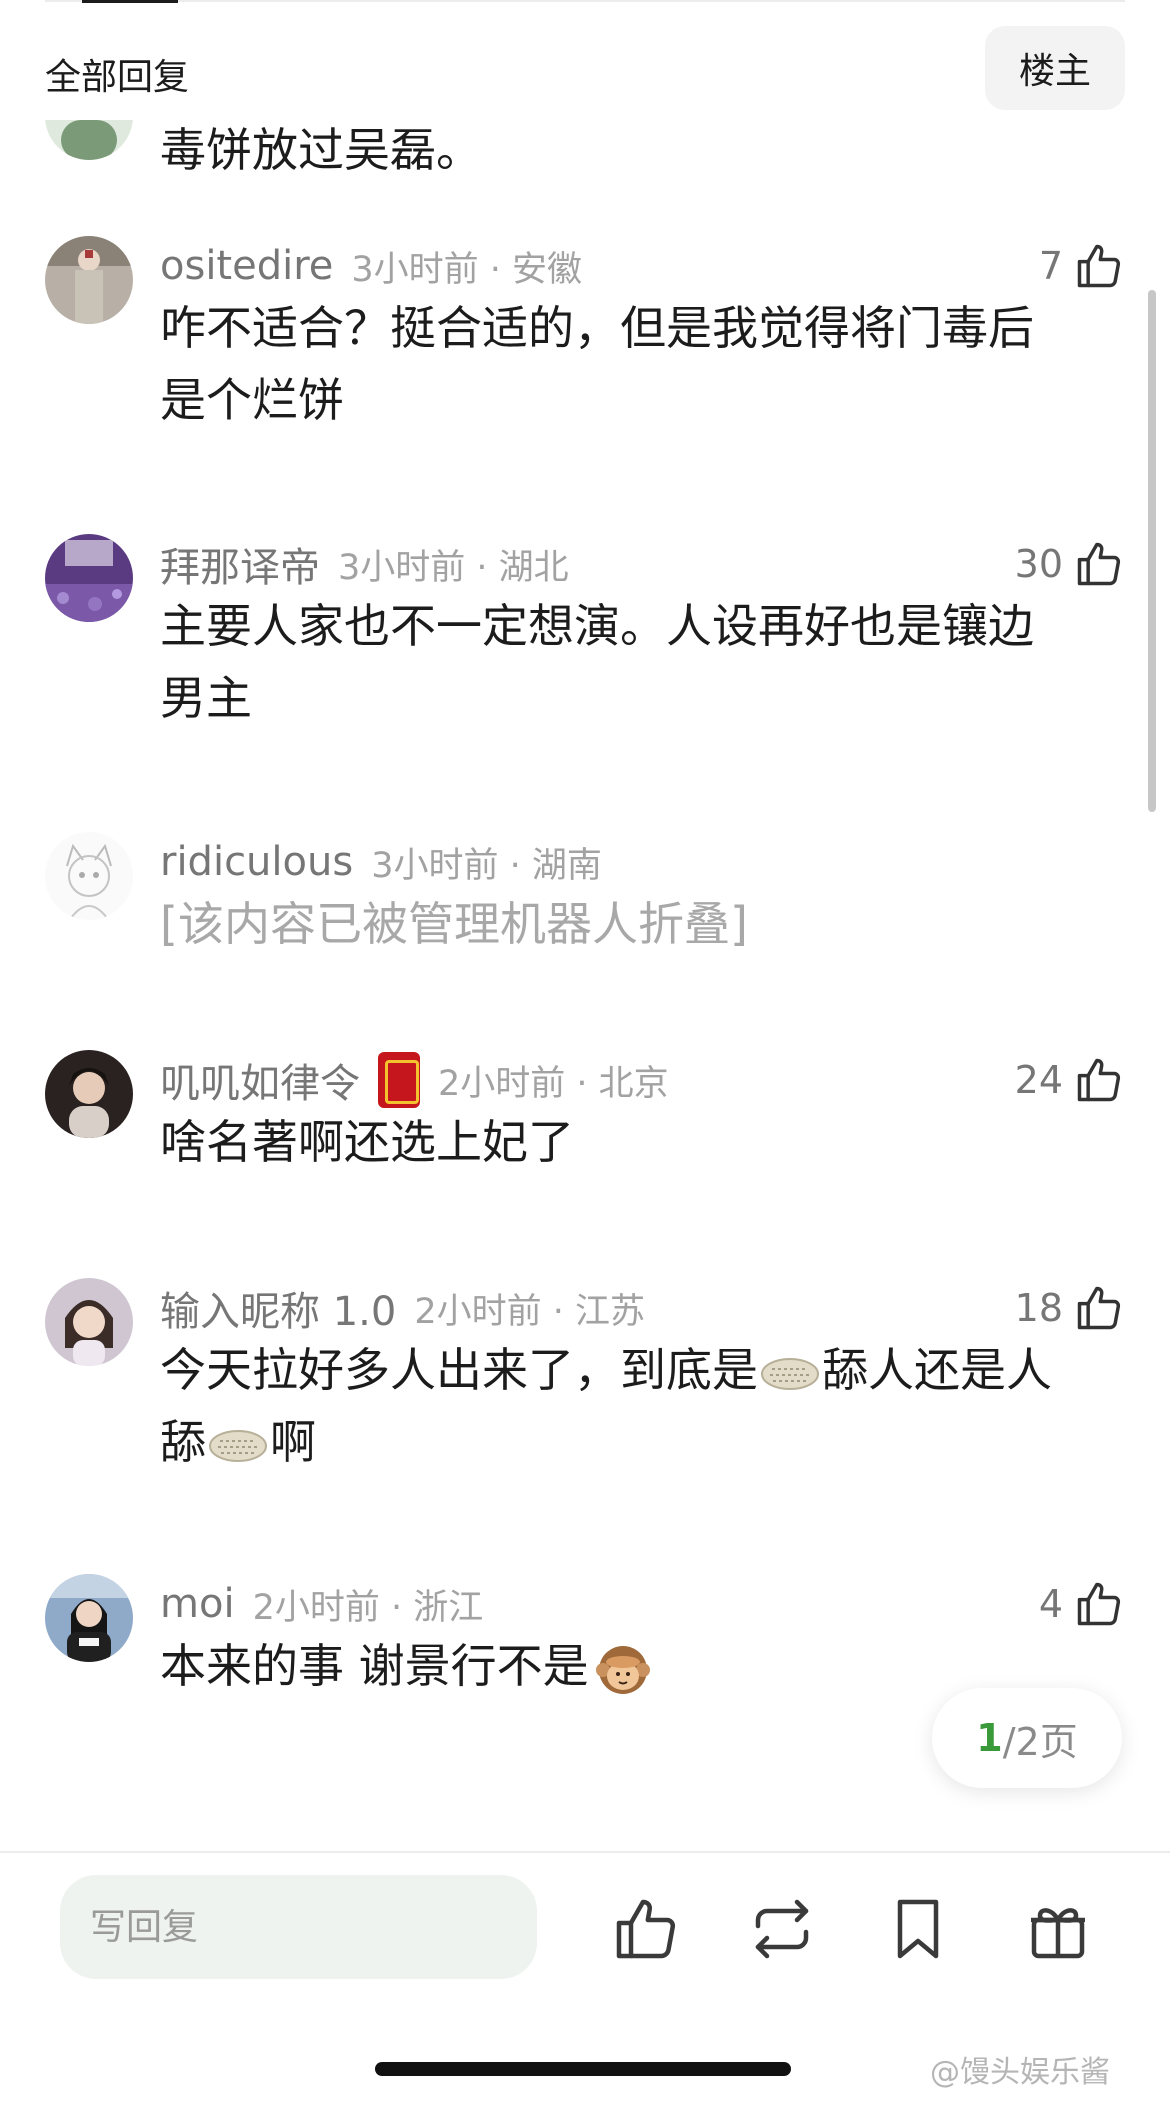 Image resolution: width=1170 pixels, height=2108 pixels. I want to click on comment-meta: 叽叽如律令 2小时前 · 北京, so click(414, 1080).